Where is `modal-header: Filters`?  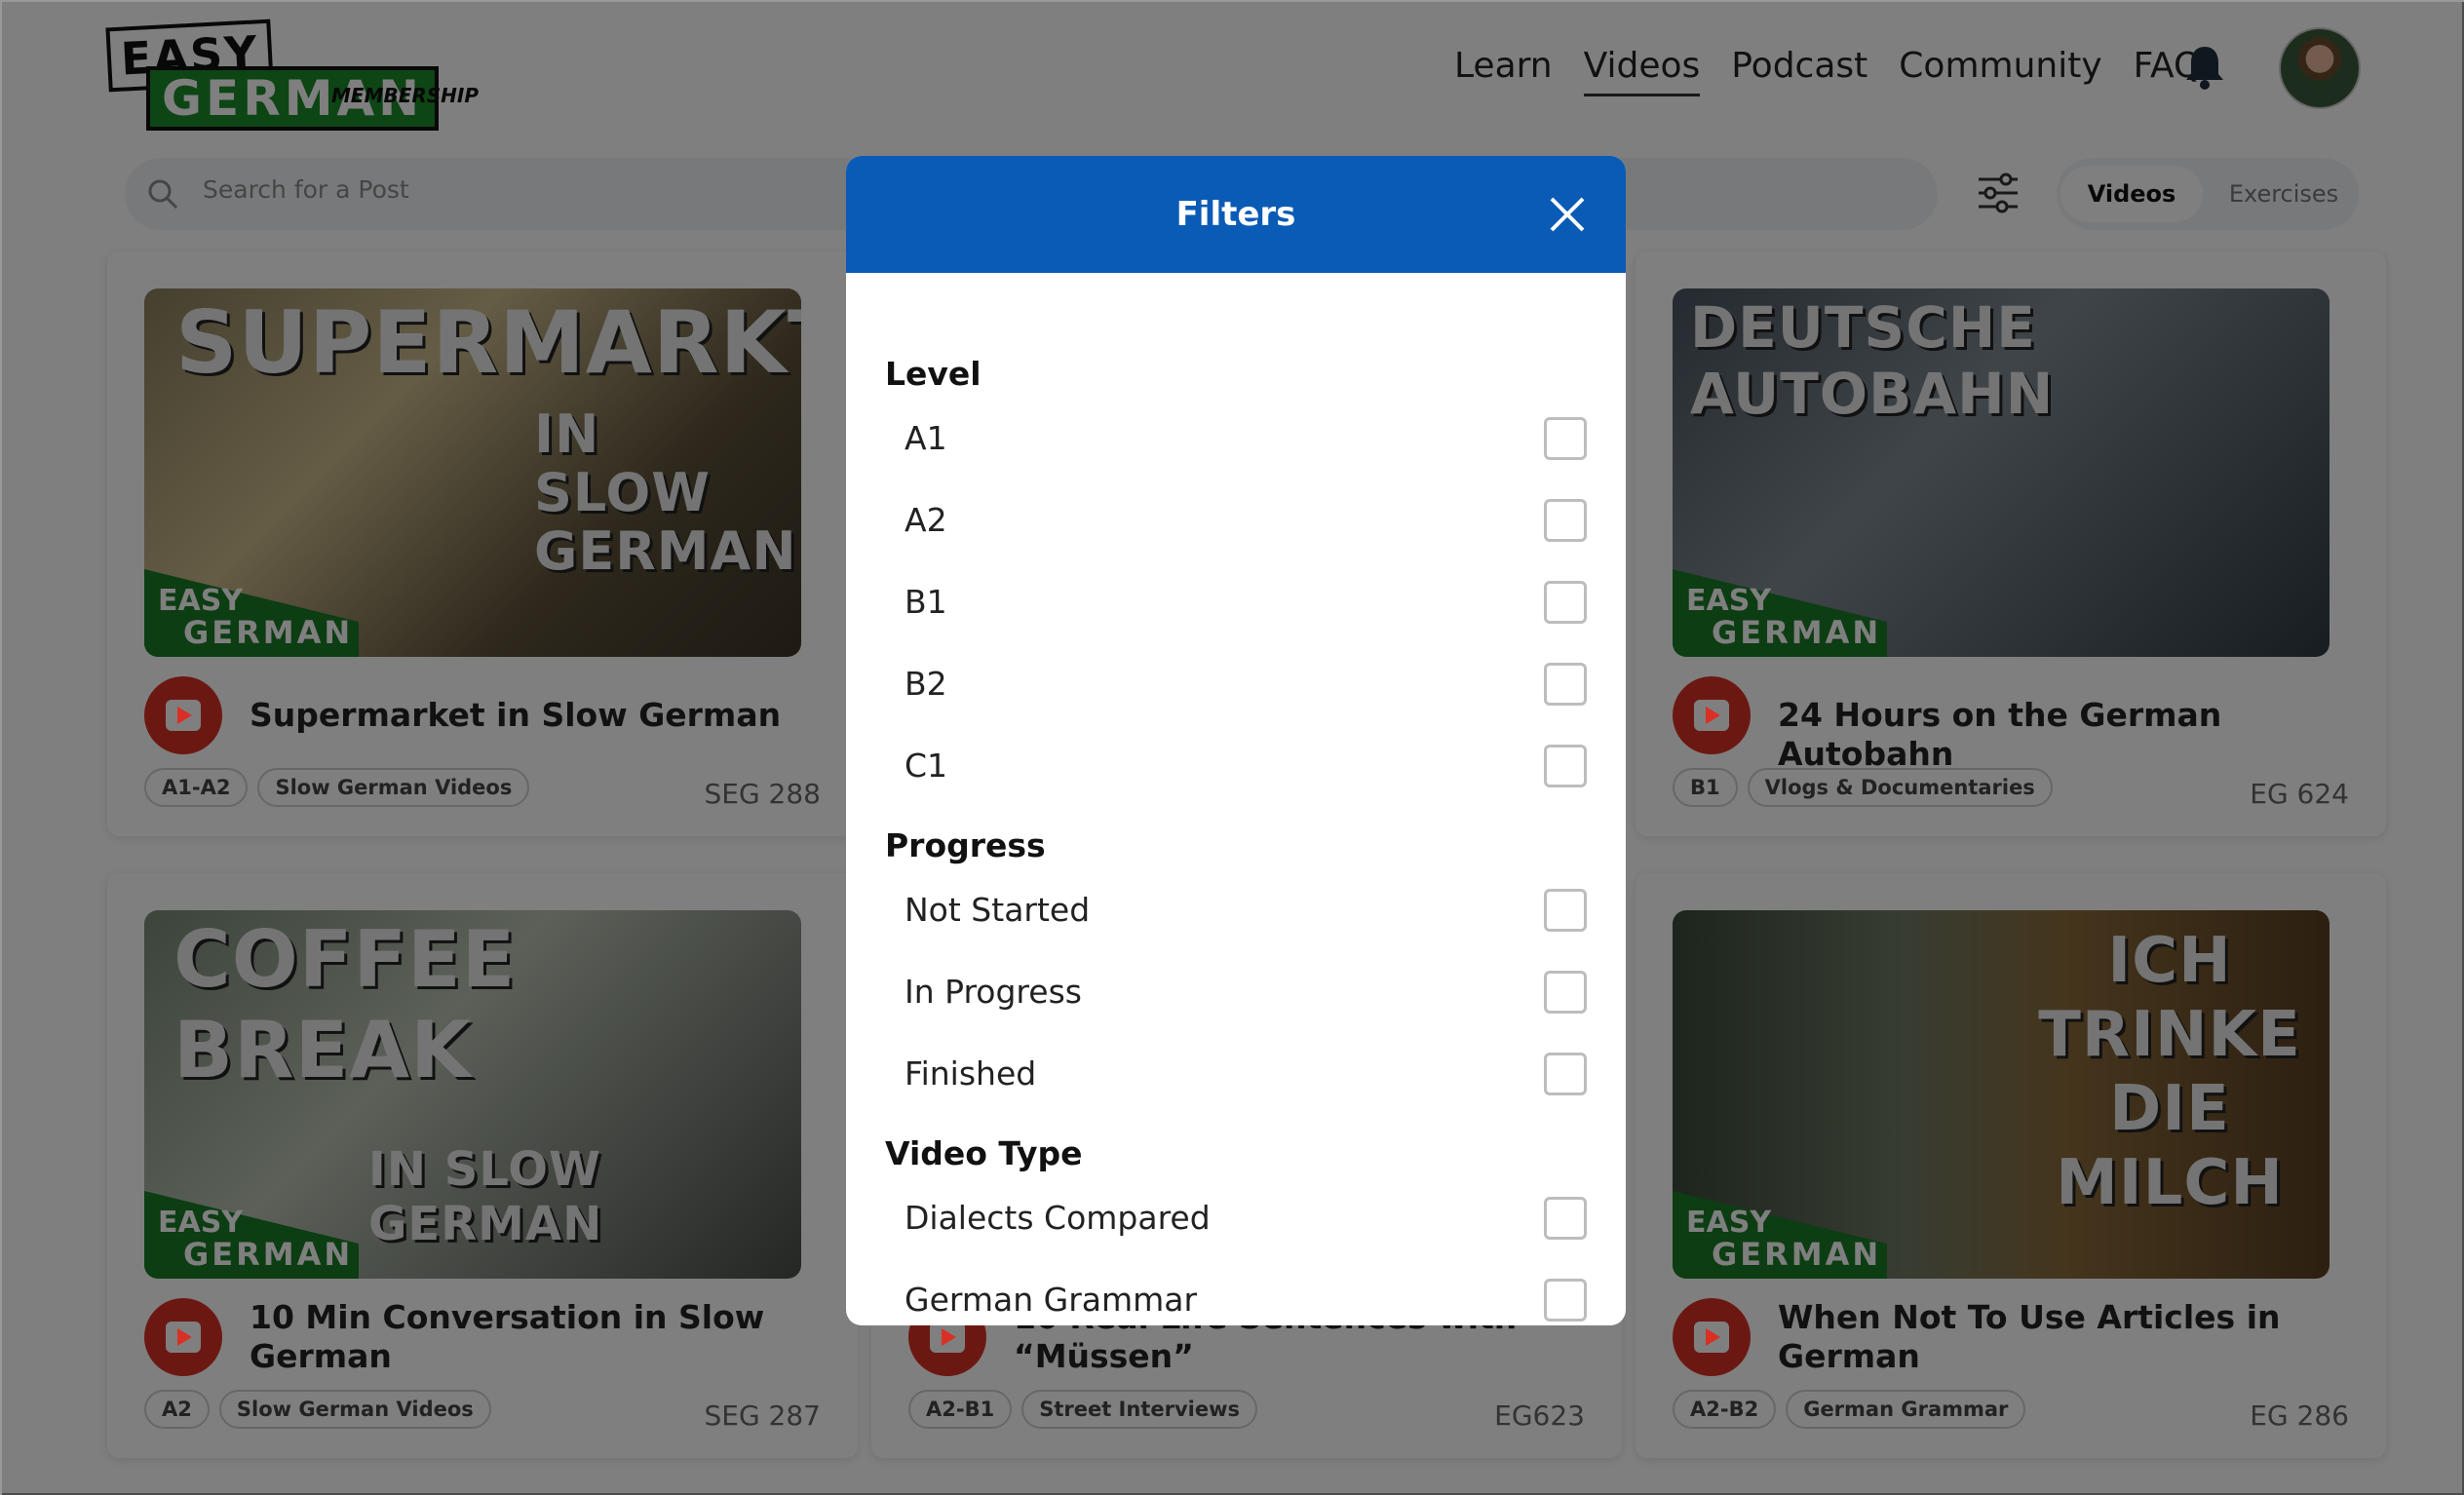
modal-header: Filters is located at coordinates (1236, 214).